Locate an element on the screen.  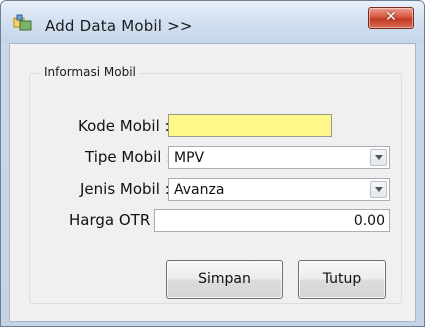
tipe-mobil-label: Tipe Mobil : is located at coordinates (128, 157).